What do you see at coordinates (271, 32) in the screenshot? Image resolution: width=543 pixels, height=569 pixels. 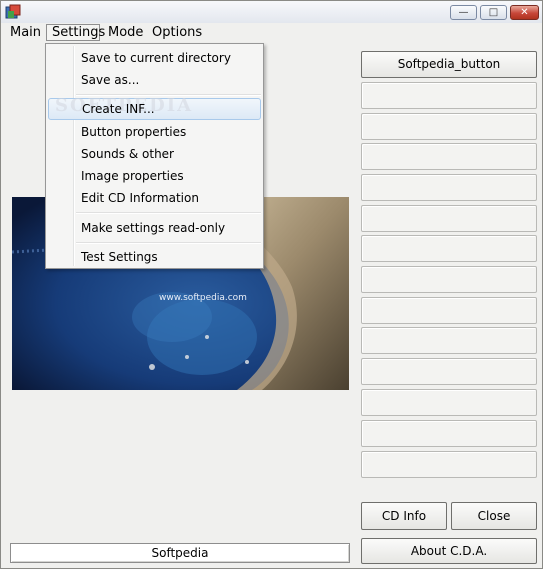 I see `menu-bar: Main Settings Mode Options` at bounding box center [271, 32].